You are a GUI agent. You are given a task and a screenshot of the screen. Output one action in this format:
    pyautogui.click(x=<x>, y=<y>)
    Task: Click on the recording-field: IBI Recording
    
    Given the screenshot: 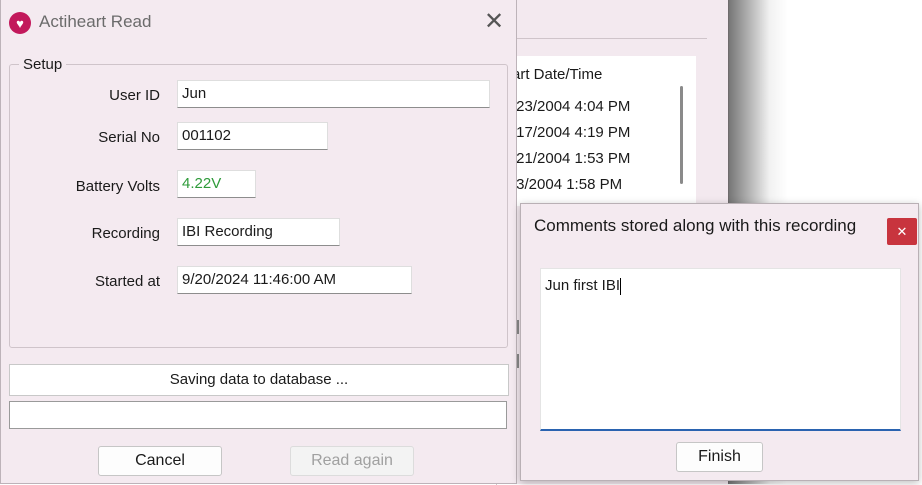 What is the action you would take?
    pyautogui.click(x=258, y=232)
    